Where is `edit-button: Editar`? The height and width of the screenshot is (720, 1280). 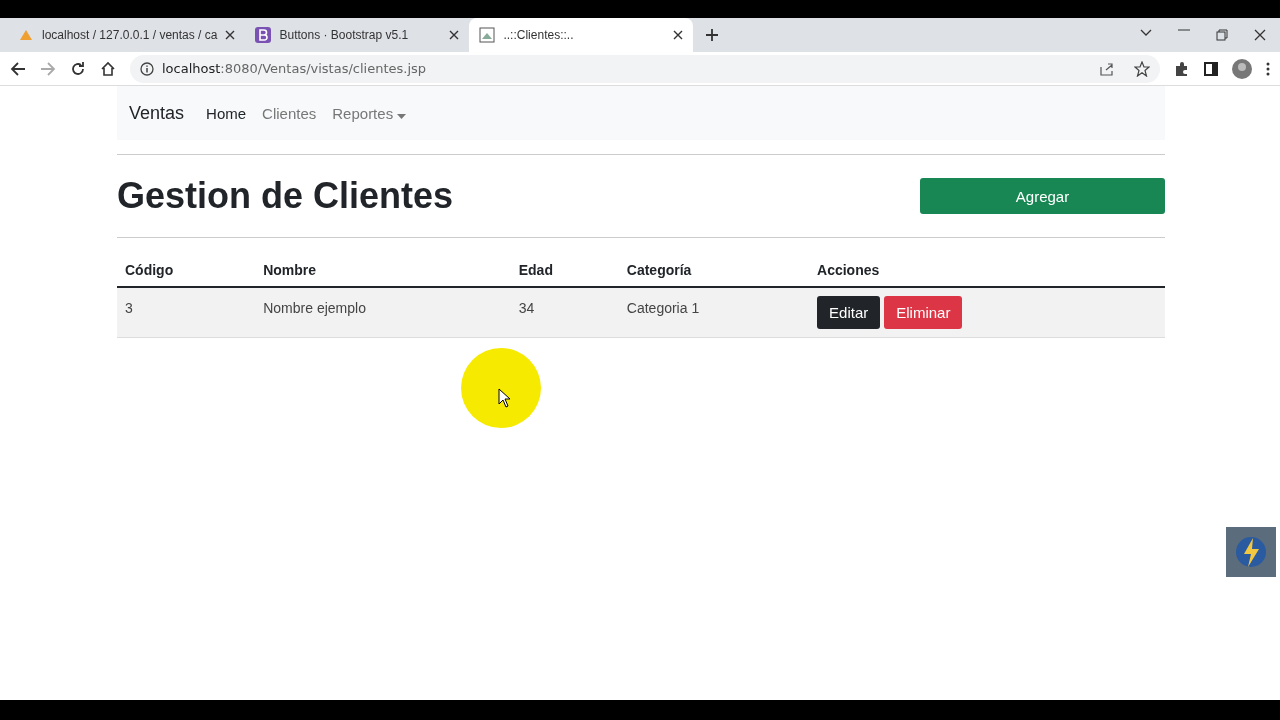
edit-button: Editar is located at coordinates (849, 312).